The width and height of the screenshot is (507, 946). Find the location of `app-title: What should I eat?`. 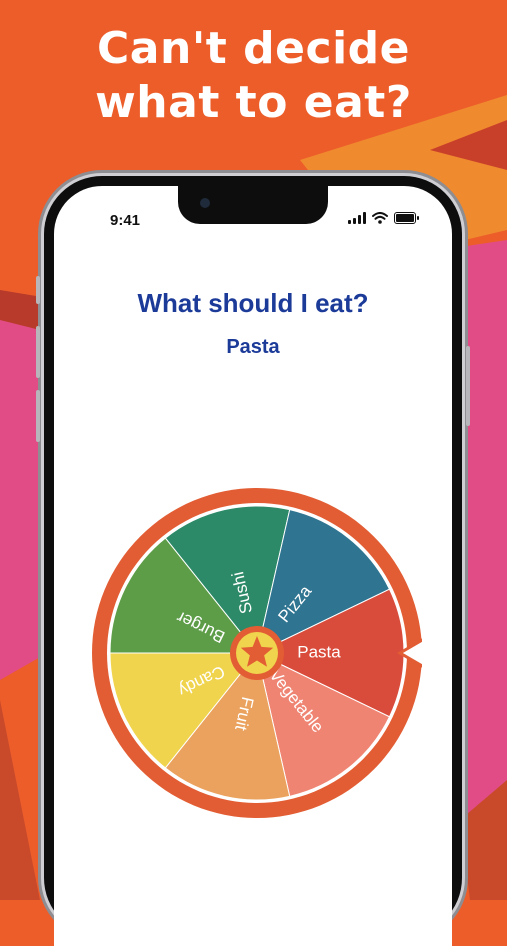

app-title: What should I eat? is located at coordinates (253, 303).